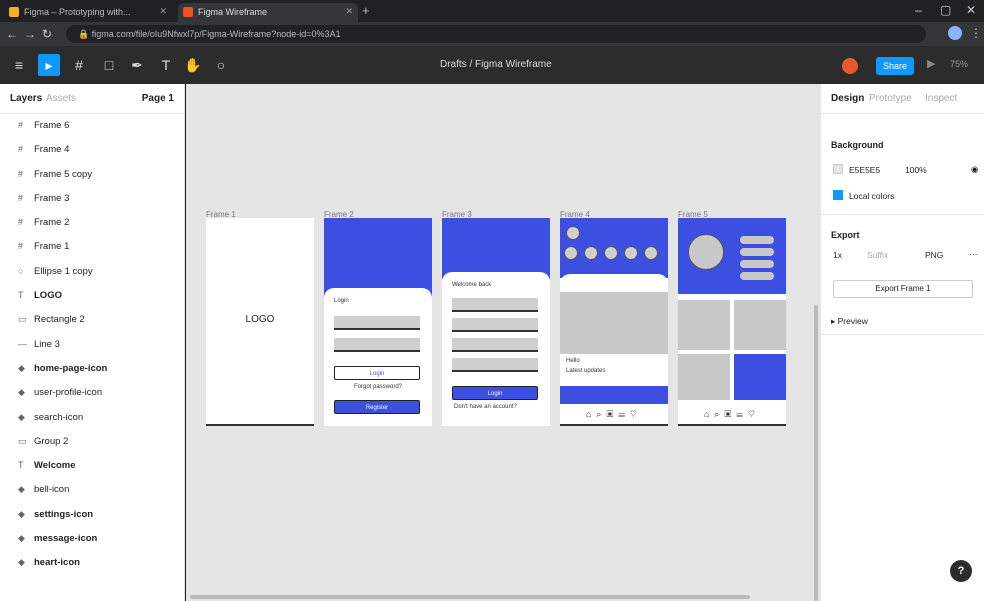 The width and height of the screenshot is (984, 601). I want to click on eye-icon: ◉, so click(974, 169).